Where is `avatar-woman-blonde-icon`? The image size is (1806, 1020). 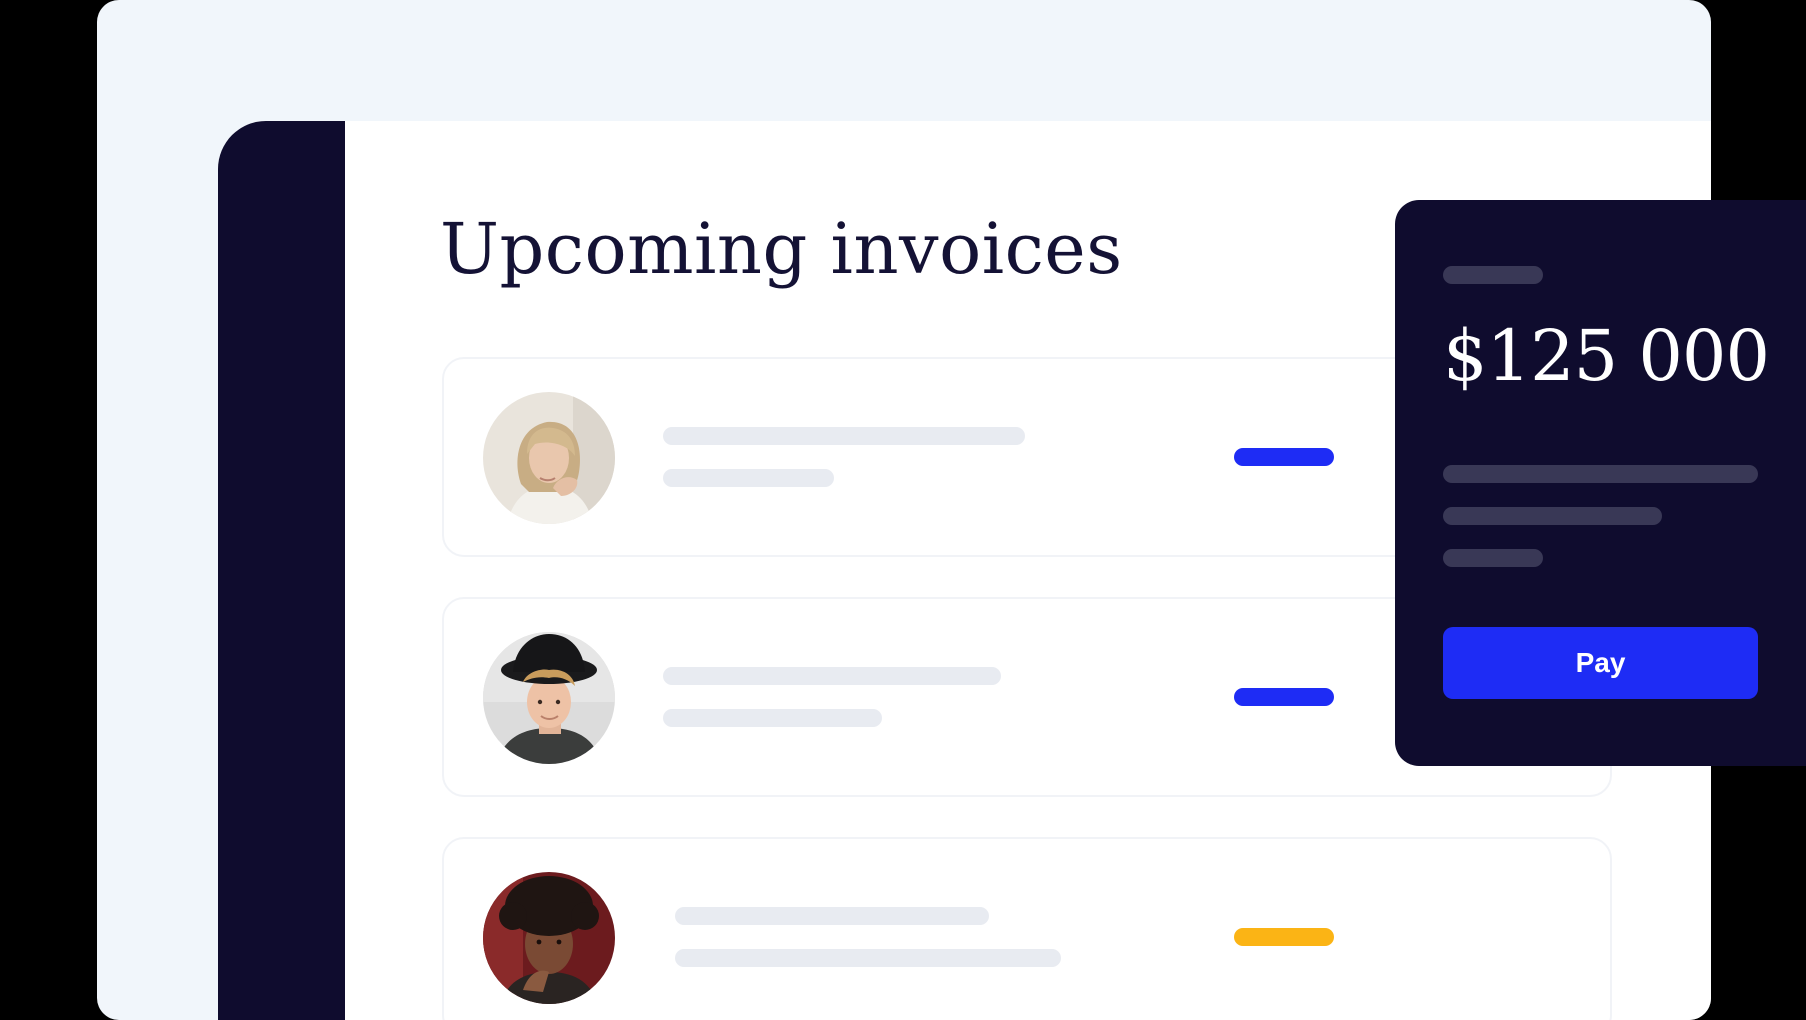 avatar-woman-blonde-icon is located at coordinates (549, 458).